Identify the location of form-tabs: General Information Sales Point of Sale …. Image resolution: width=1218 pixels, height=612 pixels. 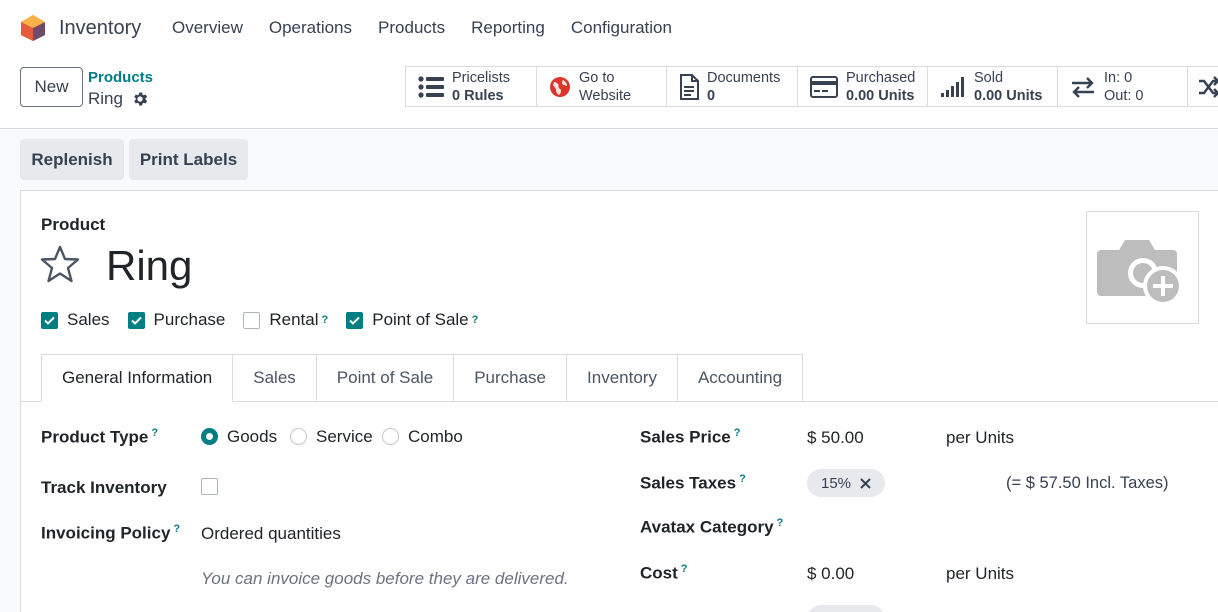
(422, 378).